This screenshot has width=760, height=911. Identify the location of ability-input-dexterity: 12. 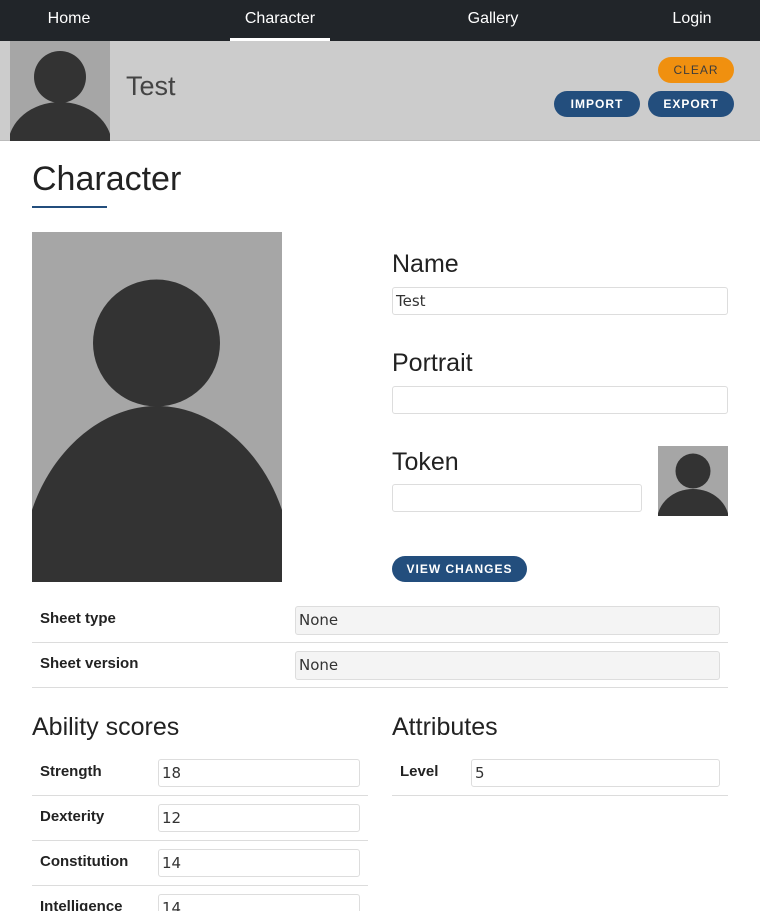
(259, 818).